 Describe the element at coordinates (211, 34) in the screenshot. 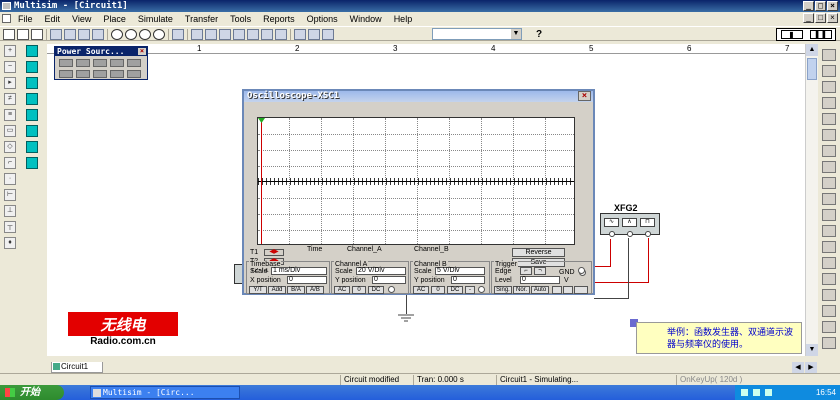

I see `database-icon` at that location.